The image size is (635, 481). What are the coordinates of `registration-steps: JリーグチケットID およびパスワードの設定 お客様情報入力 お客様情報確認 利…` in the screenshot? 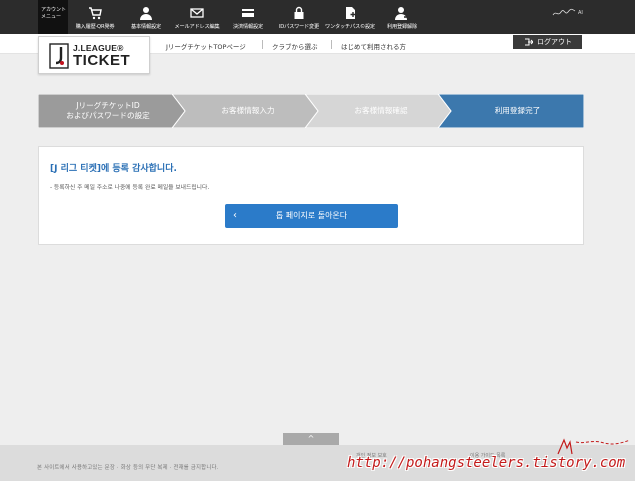 It's located at (311, 111).